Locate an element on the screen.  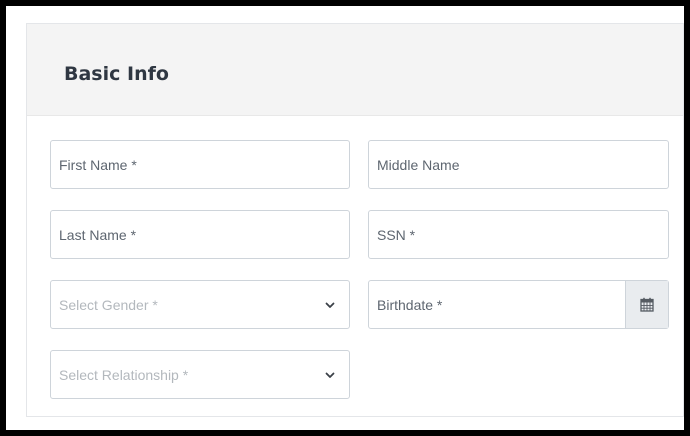
calendar-button is located at coordinates (646, 304).